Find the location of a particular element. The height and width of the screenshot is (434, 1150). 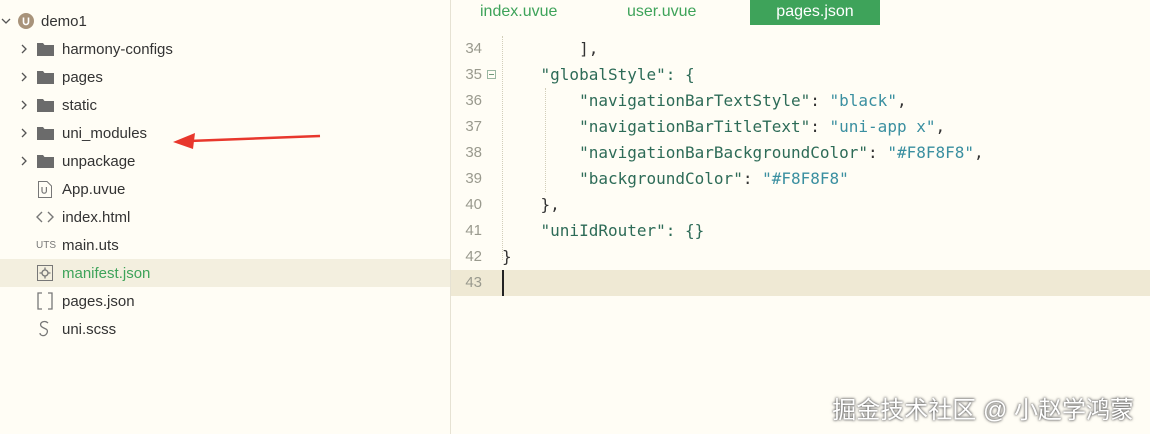

code-line: 34 ], is located at coordinates (800, 49).